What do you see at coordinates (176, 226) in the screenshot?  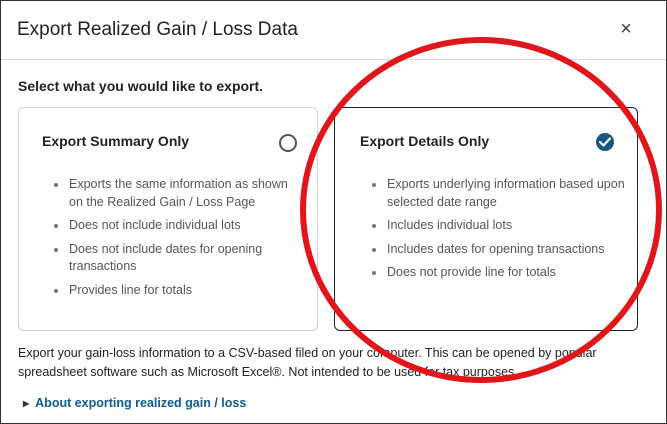 I see `list-item: Does not include individual lots` at bounding box center [176, 226].